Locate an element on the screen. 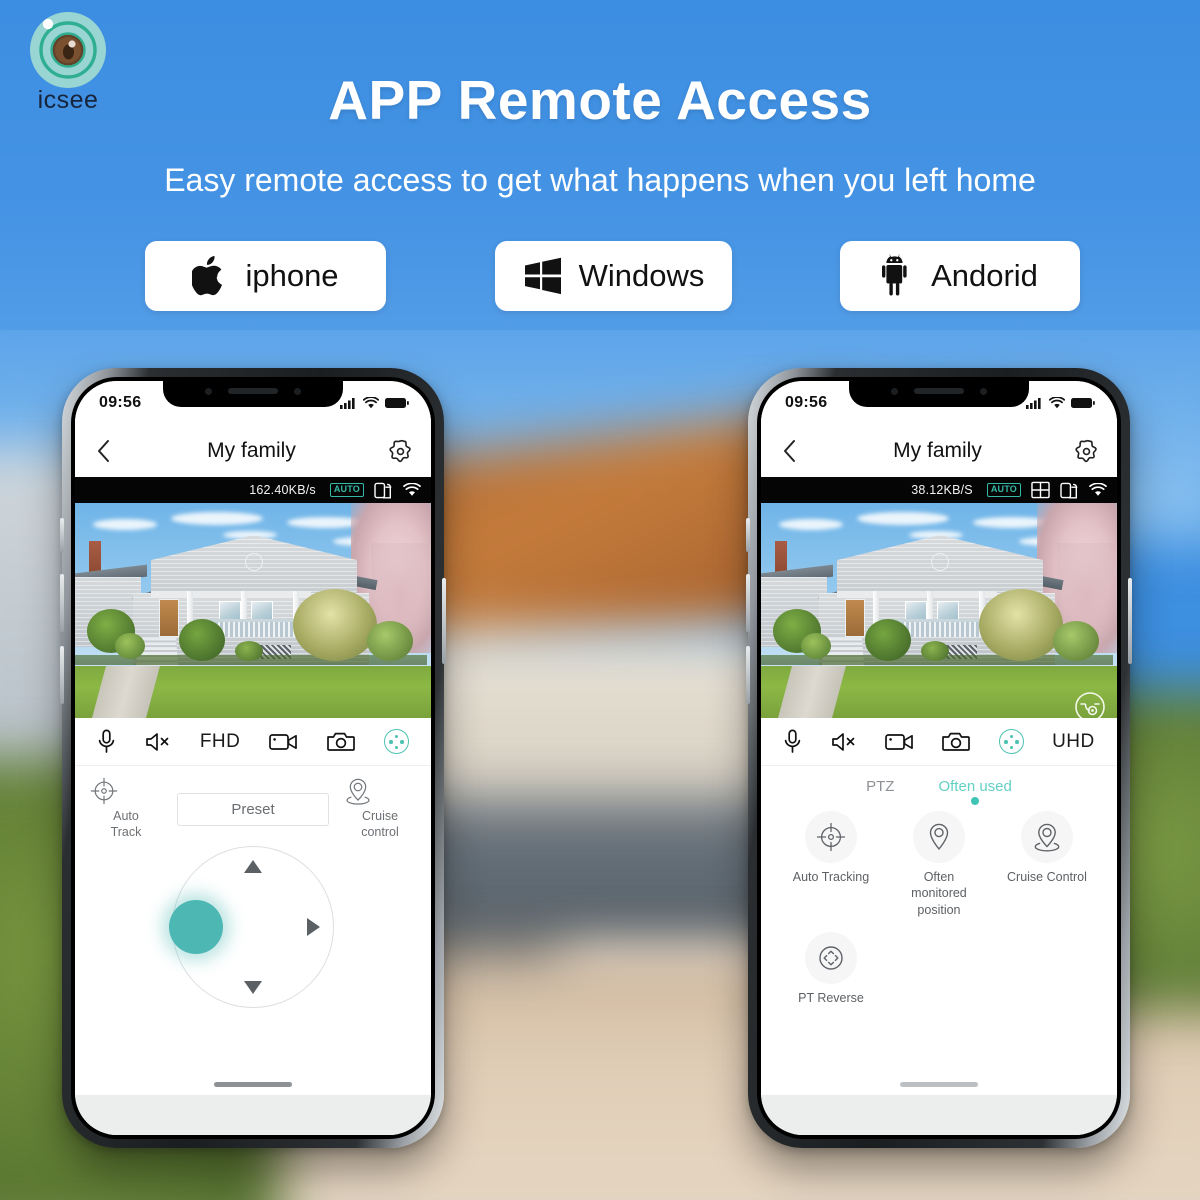 The height and width of the screenshot is (1200, 1200). auto-track-label-line2: Track is located at coordinates (126, 831).